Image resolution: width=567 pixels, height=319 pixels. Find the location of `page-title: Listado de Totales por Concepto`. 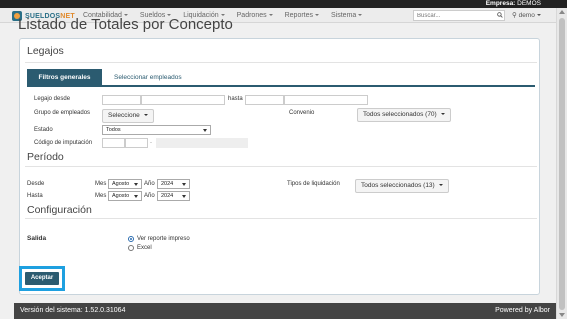

page-title: Listado de Totales por Concepto is located at coordinates (125, 24).